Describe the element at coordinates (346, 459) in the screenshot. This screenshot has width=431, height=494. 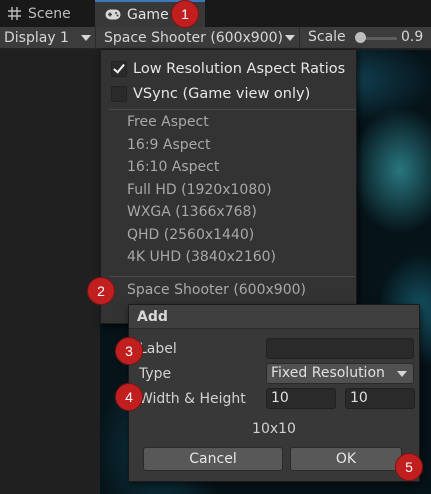
I see `ok-button: OK` at that location.